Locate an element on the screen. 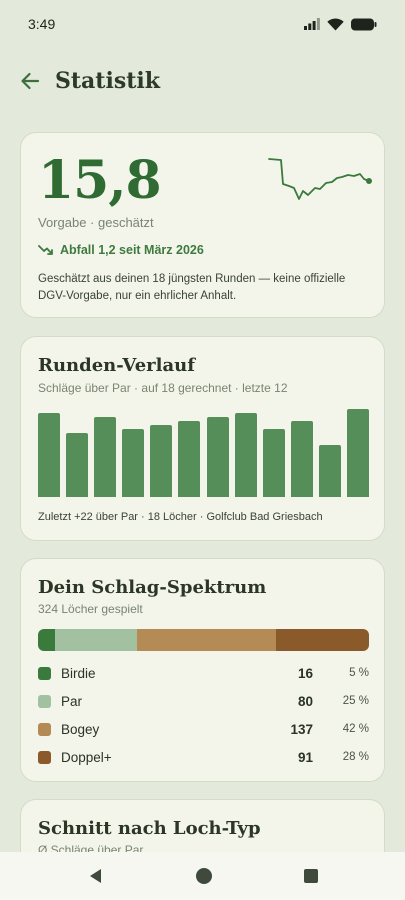 The height and width of the screenshot is (900, 405). spectrum-legend-row: Birdie 16 5 % is located at coordinates (203, 673).